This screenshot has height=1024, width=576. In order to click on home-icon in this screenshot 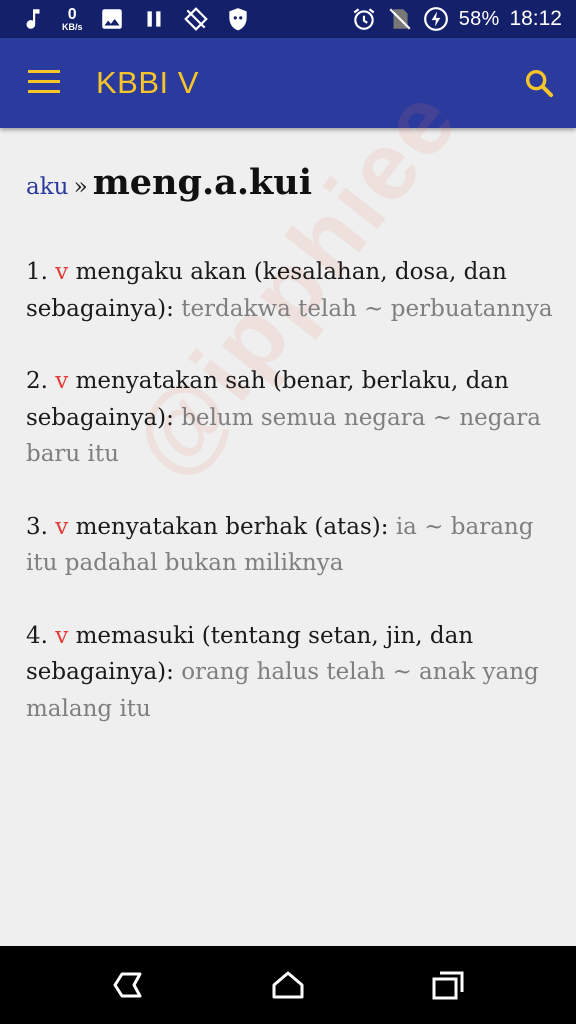, I will do `click(288, 985)`.